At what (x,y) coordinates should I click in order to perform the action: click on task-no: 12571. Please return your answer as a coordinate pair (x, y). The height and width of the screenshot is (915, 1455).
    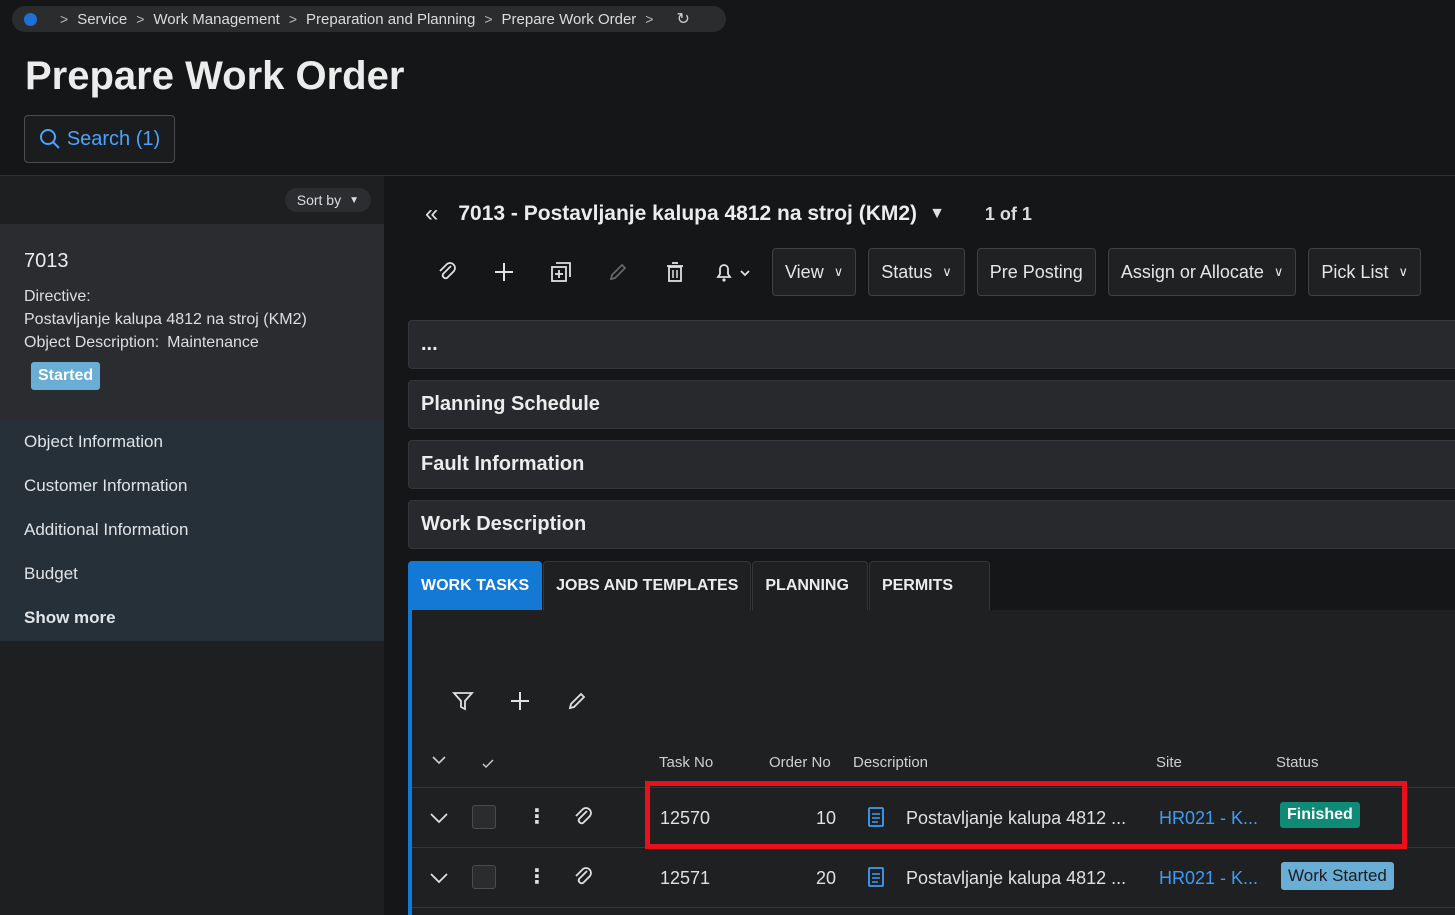
    Looking at the image, I should click on (685, 878).